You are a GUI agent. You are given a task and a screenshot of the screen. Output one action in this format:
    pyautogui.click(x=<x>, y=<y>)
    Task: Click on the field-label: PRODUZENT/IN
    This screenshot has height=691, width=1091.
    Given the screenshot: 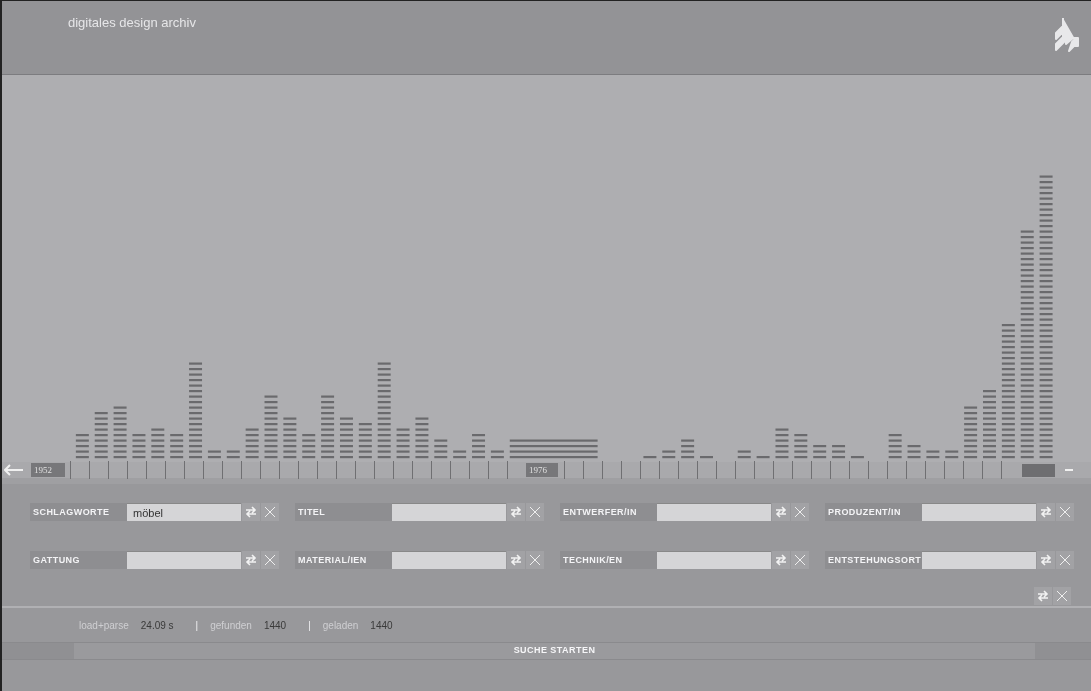 What is the action you would take?
    pyautogui.click(x=873, y=512)
    